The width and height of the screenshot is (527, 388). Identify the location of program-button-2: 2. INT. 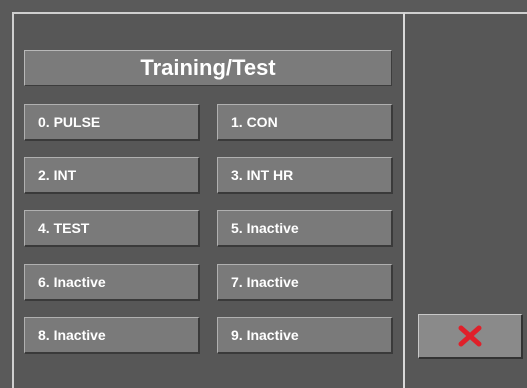
(112, 175).